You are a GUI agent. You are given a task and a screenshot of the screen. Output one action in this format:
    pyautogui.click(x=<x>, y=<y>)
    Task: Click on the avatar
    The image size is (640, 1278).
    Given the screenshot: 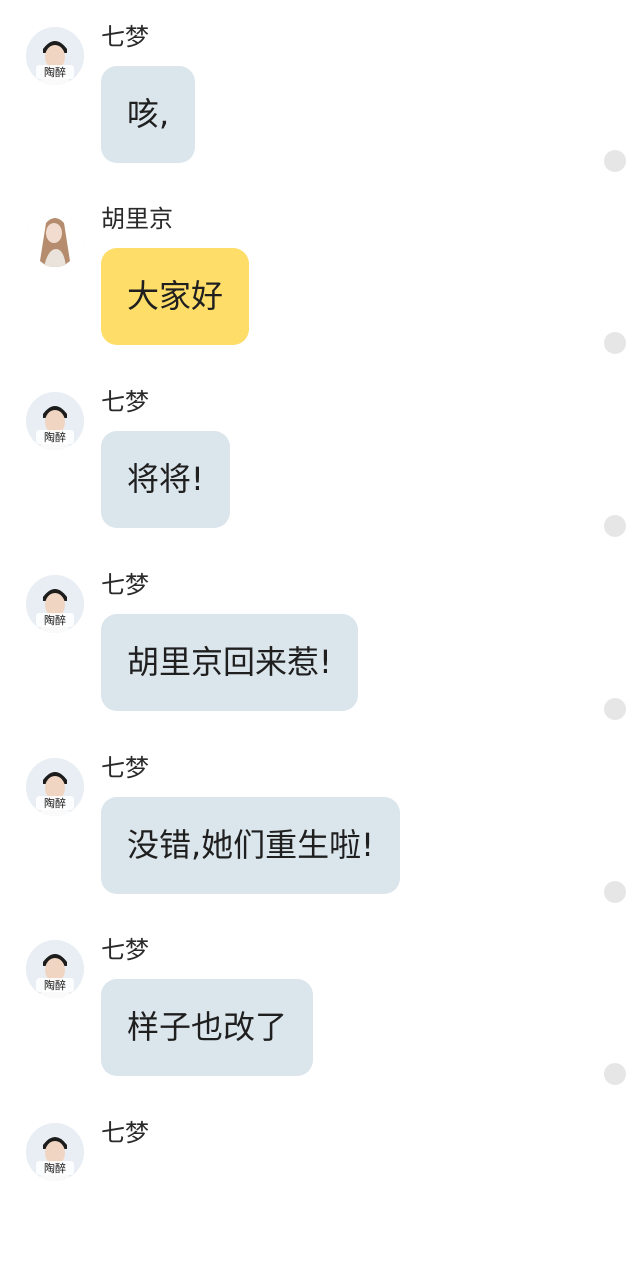 What is the action you would take?
    pyautogui.click(x=55, y=238)
    